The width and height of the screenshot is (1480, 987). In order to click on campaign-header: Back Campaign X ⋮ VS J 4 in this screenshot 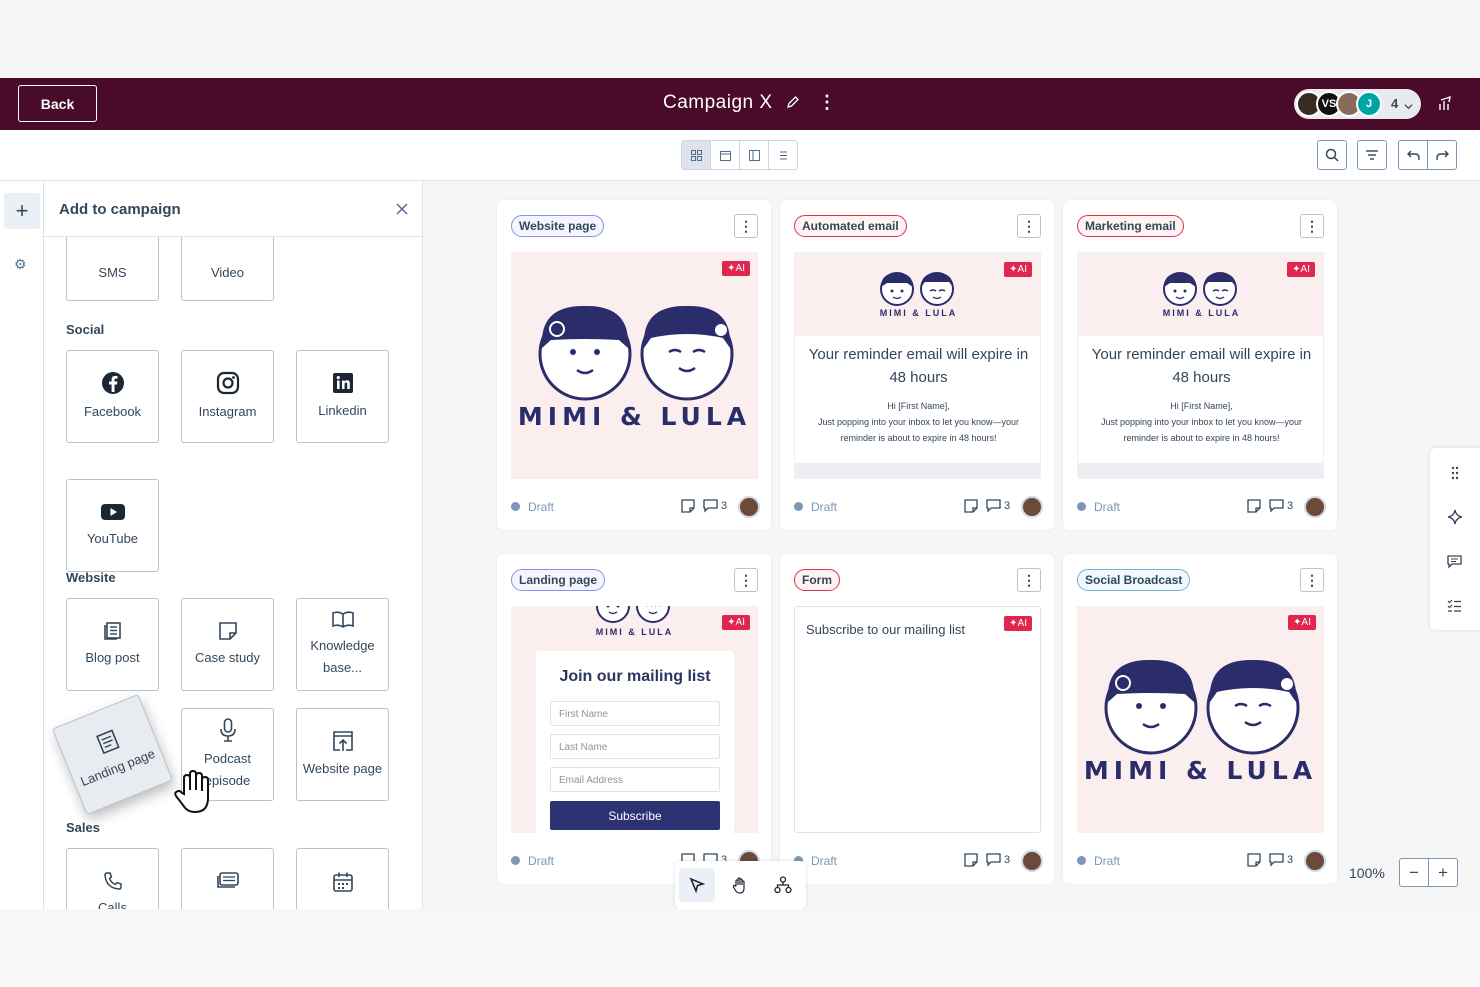, I will do `click(740, 104)`.